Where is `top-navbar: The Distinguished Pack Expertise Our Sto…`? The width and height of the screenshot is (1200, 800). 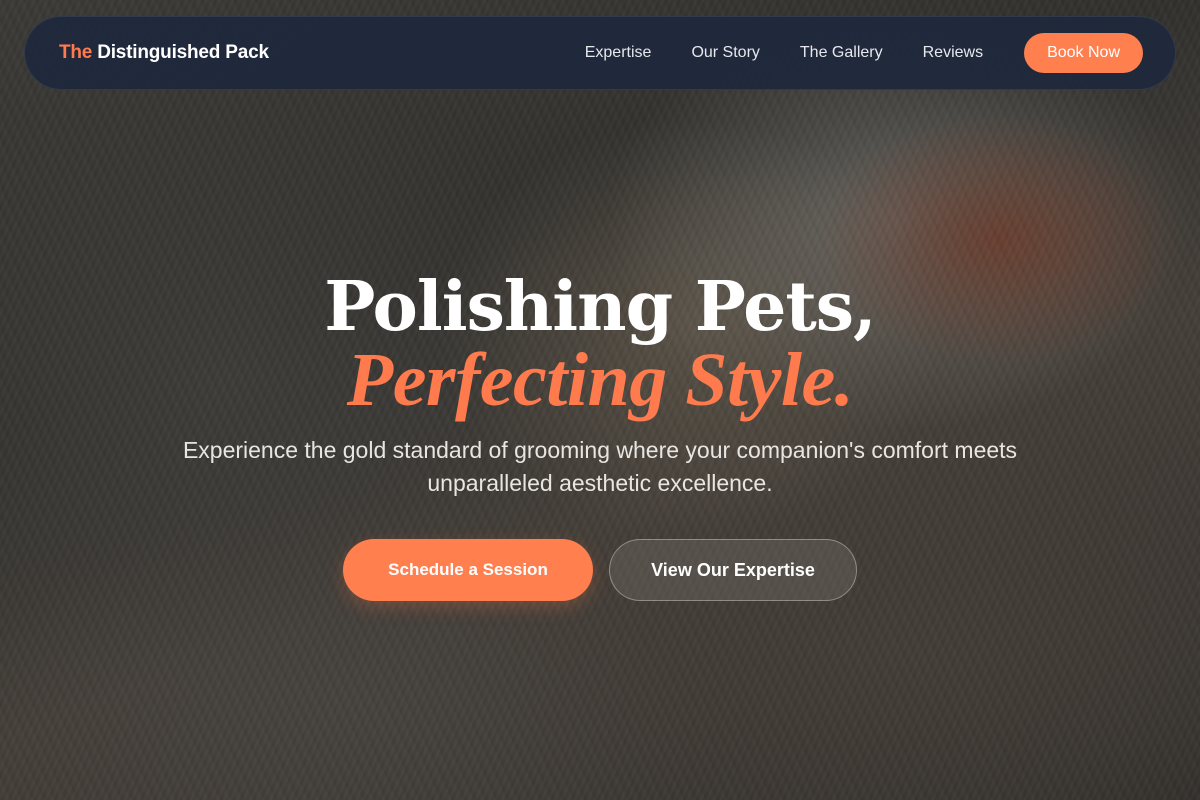
top-navbar: The Distinguished Pack Expertise Our Sto… is located at coordinates (600, 53).